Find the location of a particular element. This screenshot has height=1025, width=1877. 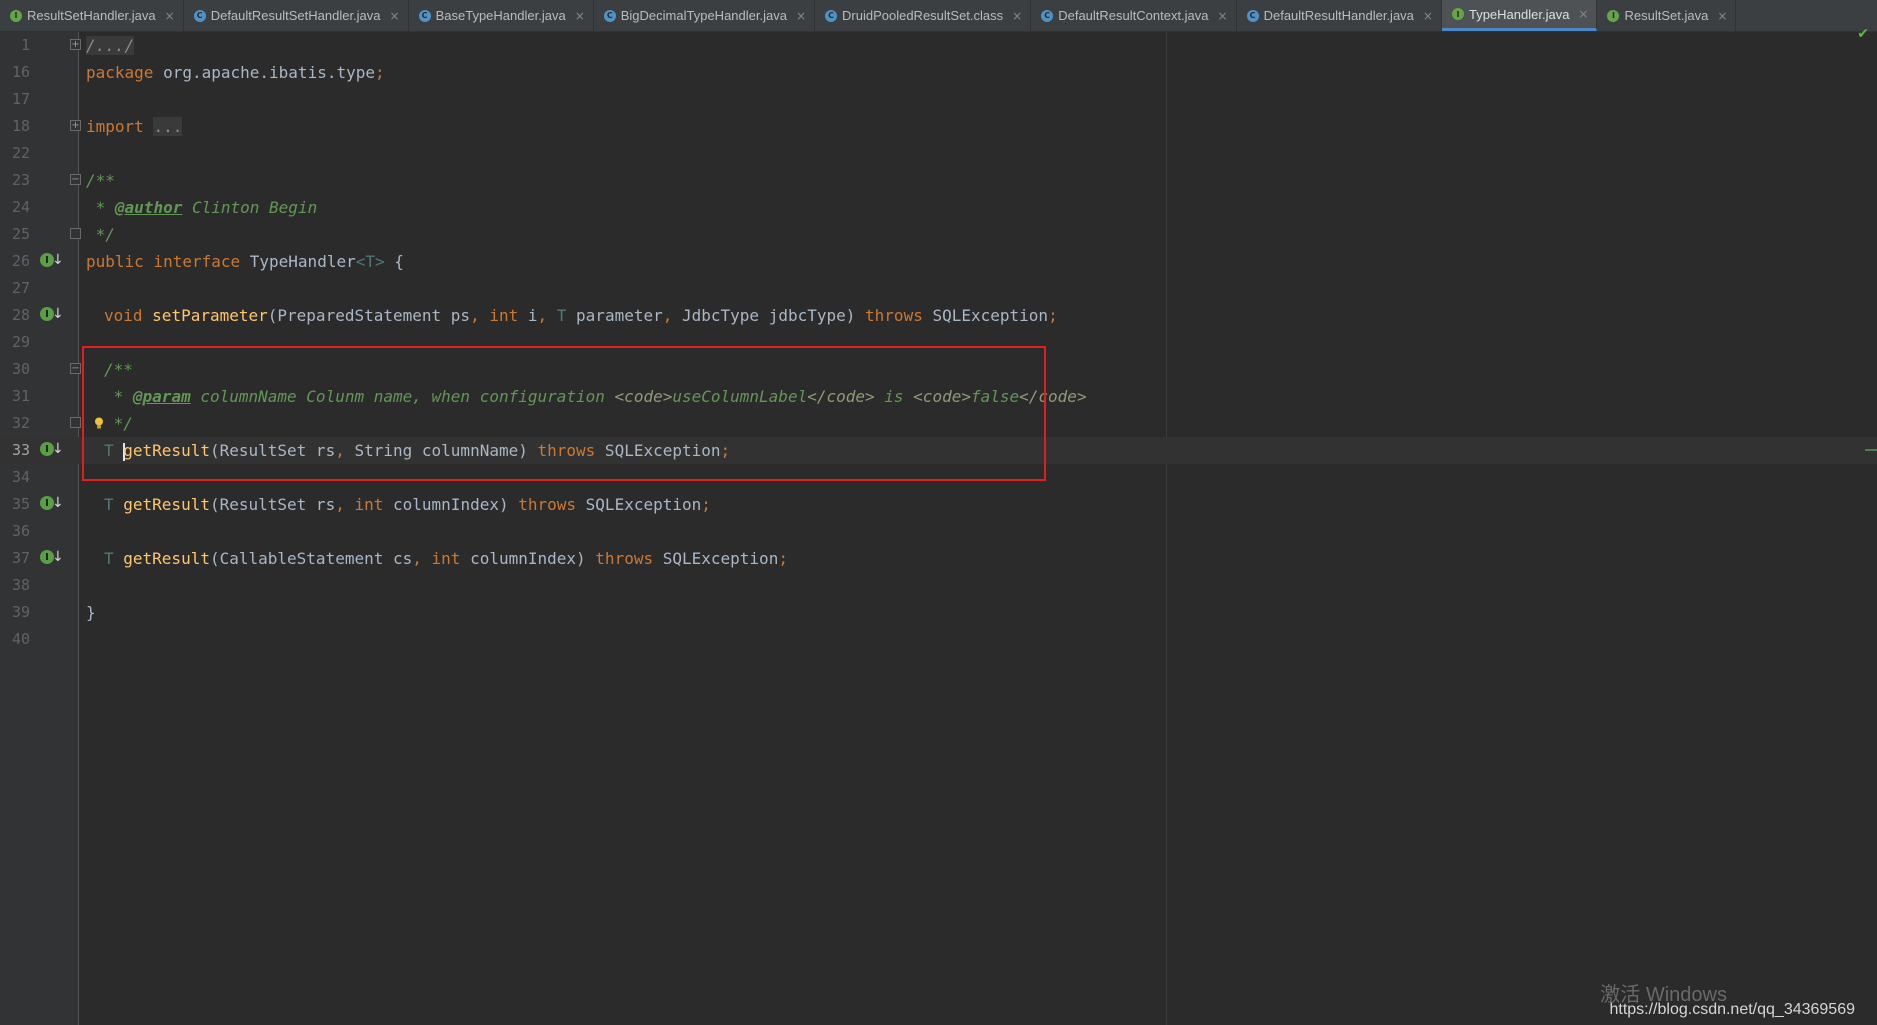

line-number: 1 is located at coordinates (25, 45).